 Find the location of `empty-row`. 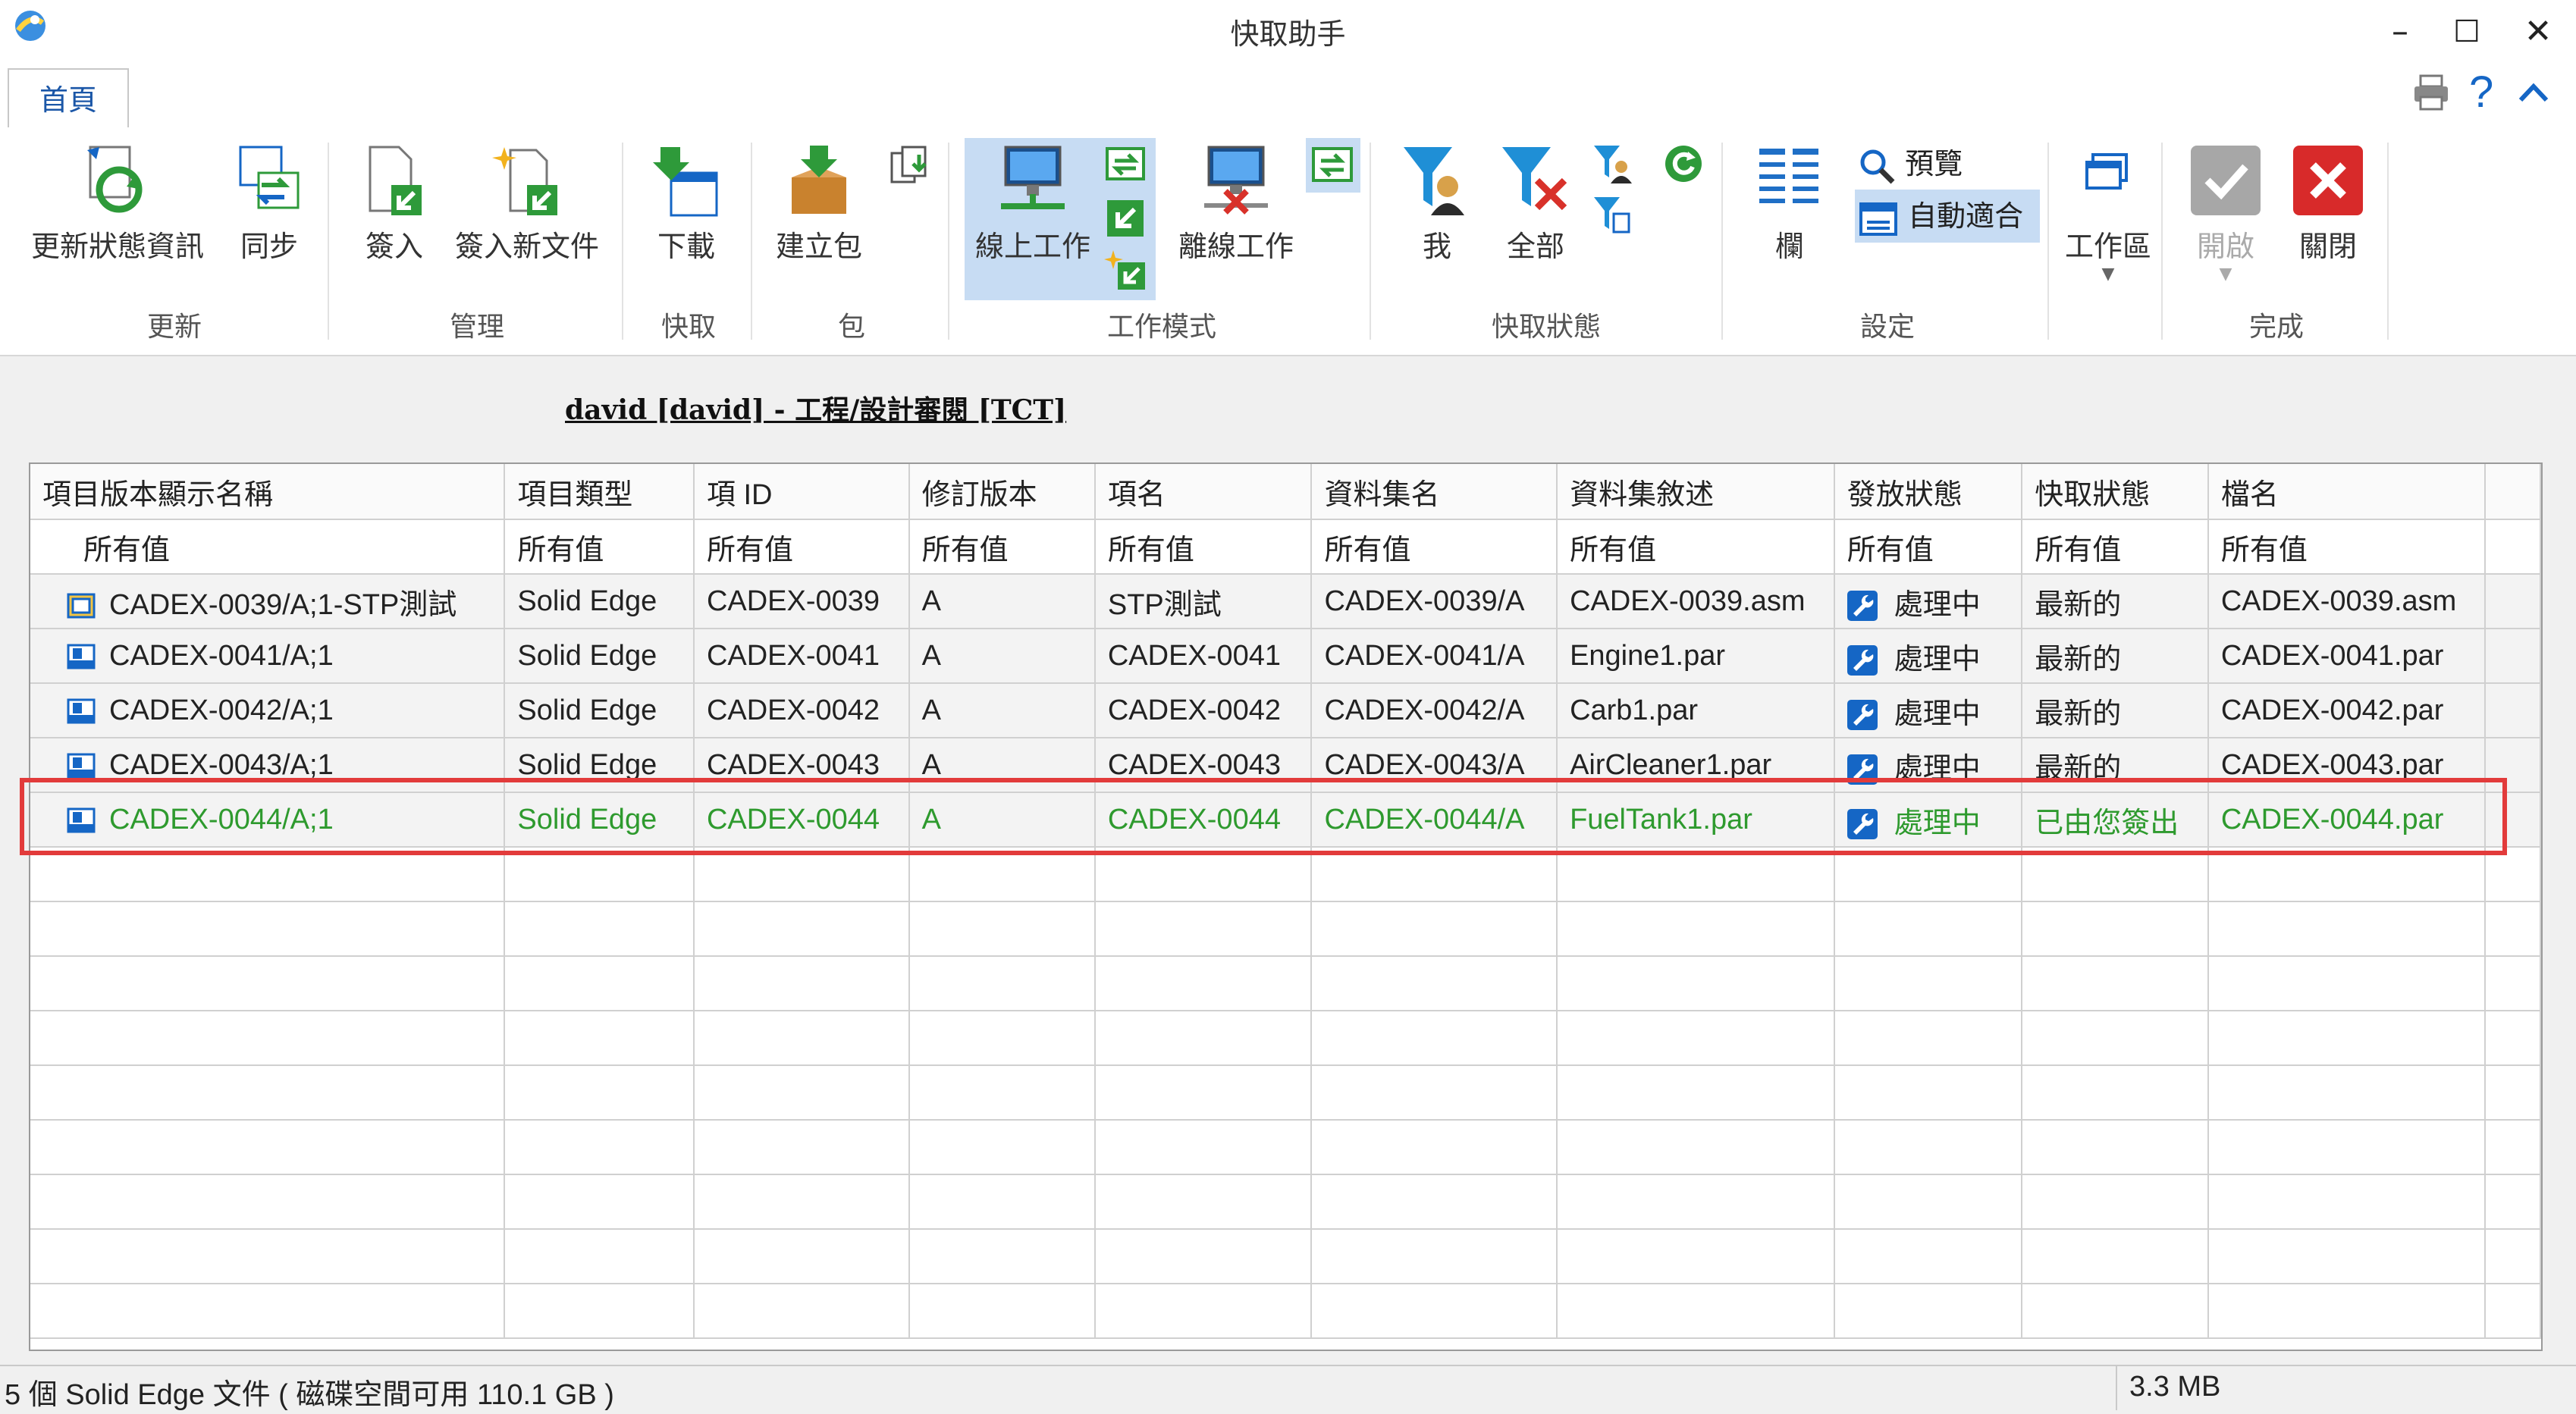

empty-row is located at coordinates (1285, 1311).